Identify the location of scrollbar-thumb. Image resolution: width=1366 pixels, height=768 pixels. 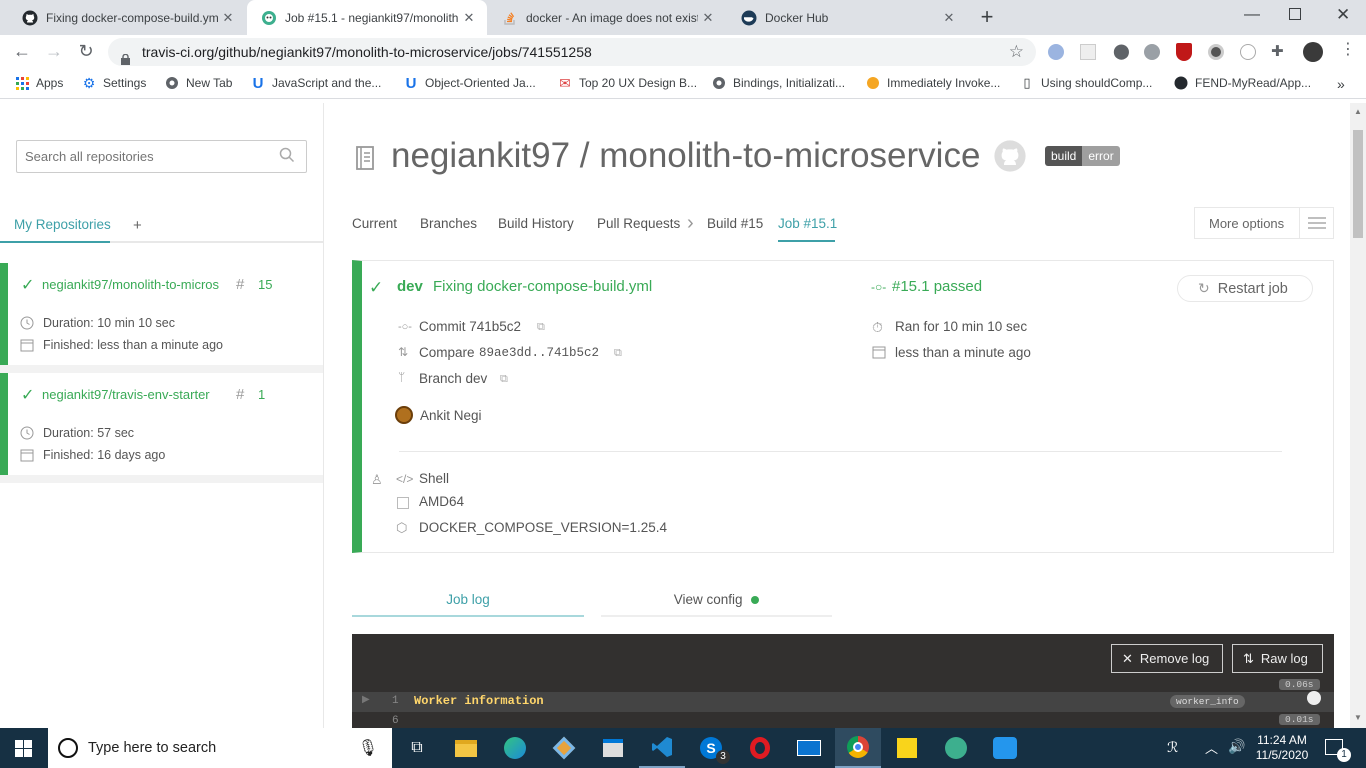
(1358, 184).